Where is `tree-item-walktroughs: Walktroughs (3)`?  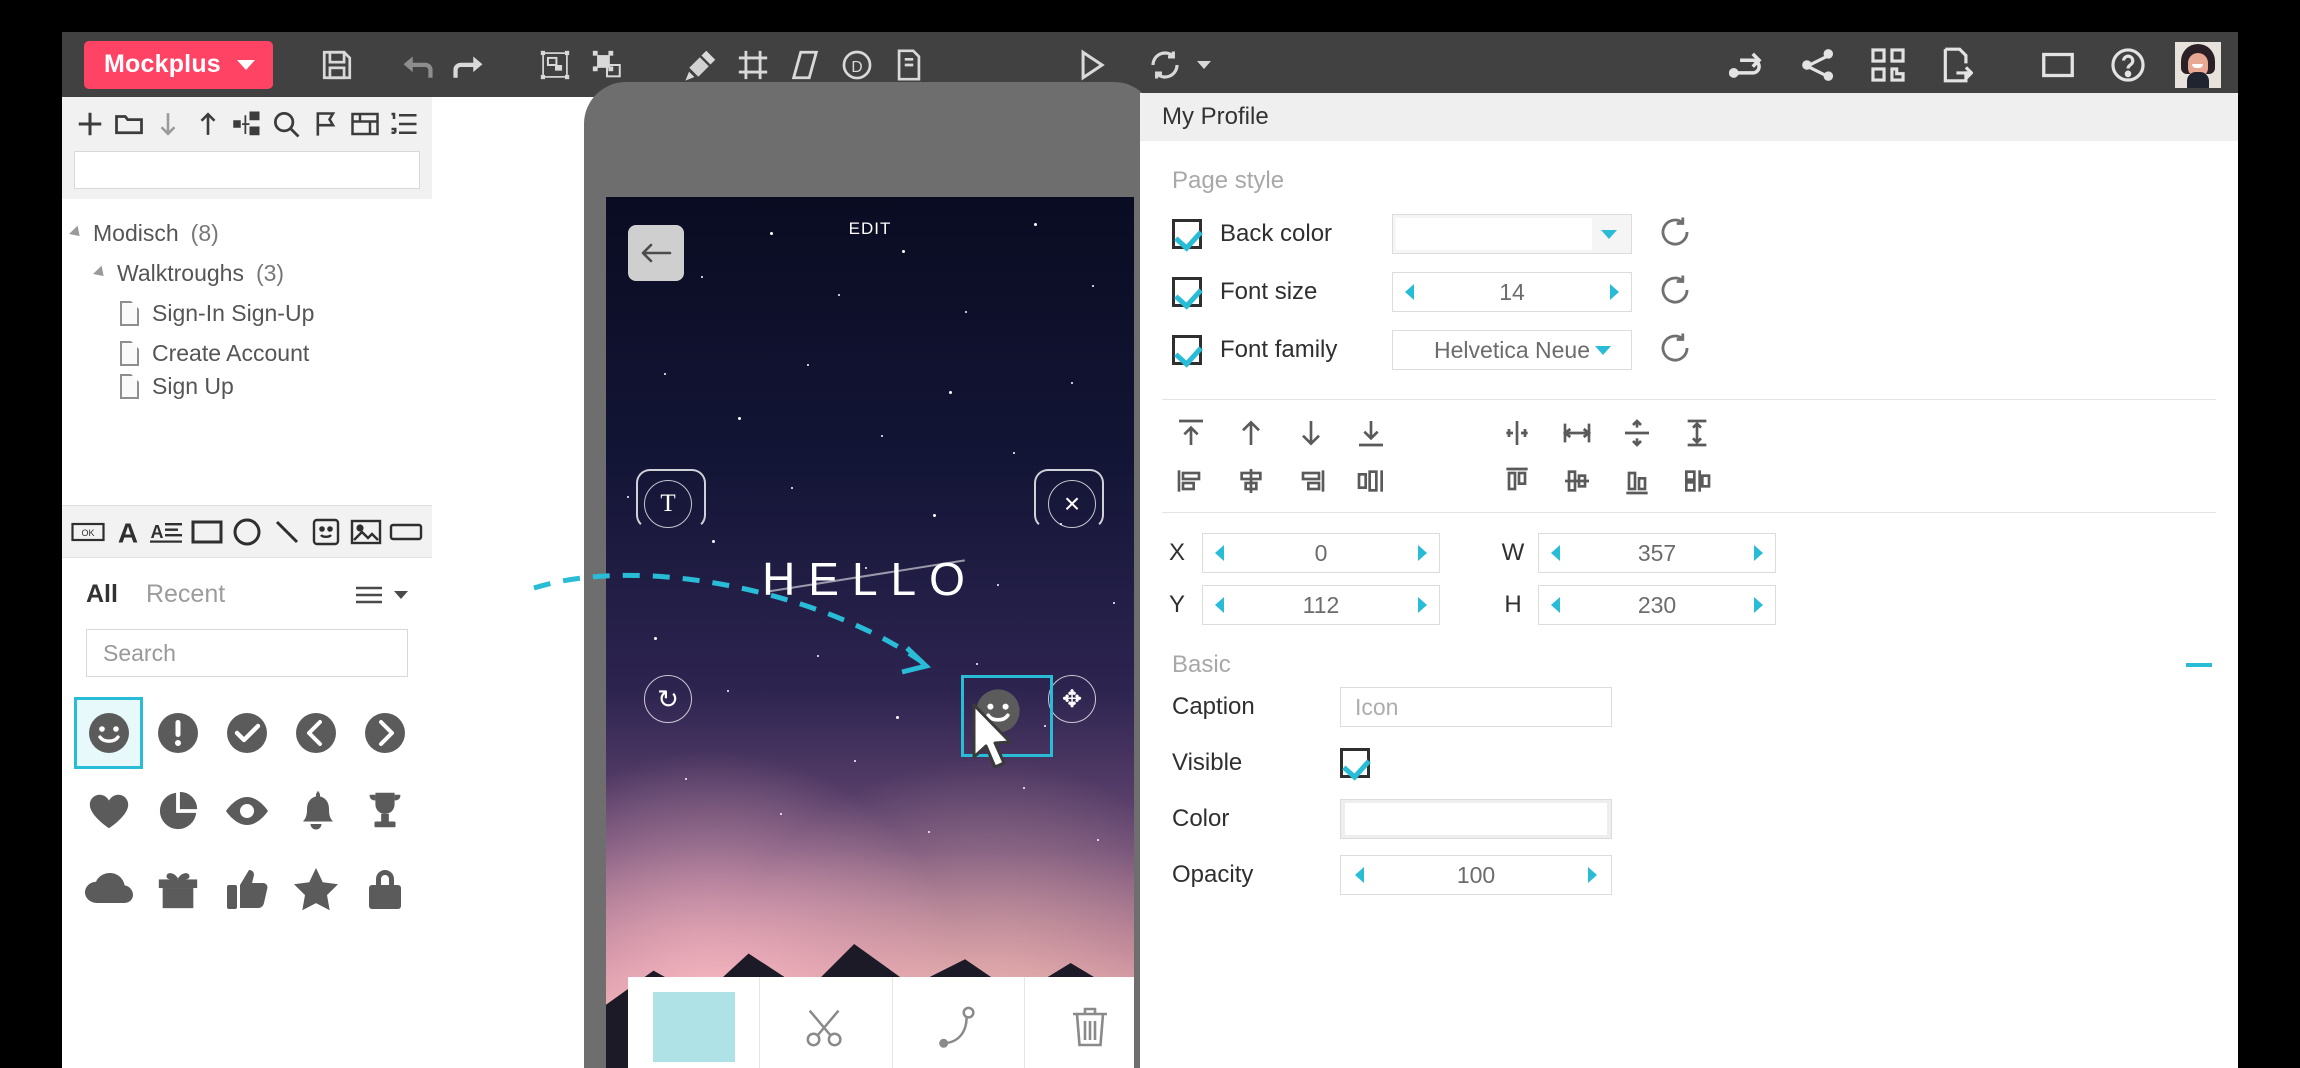
tree-item-walktroughs: Walktroughs (3) is located at coordinates (247, 273).